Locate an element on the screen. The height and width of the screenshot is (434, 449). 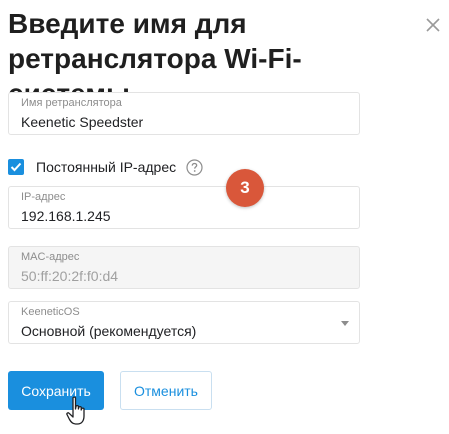
ip-address-field: IP-адрес 192.168.1.245 is located at coordinates (184, 207).